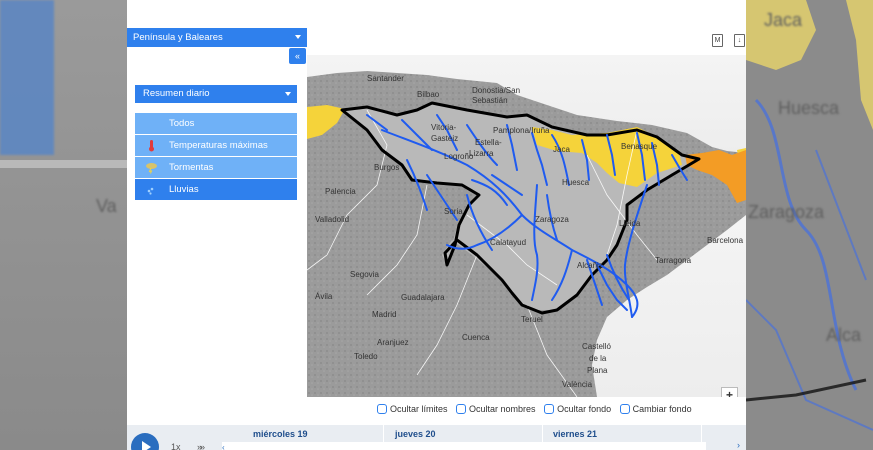  What do you see at coordinates (576, 182) in the screenshot?
I see `city-label: Huesca` at bounding box center [576, 182].